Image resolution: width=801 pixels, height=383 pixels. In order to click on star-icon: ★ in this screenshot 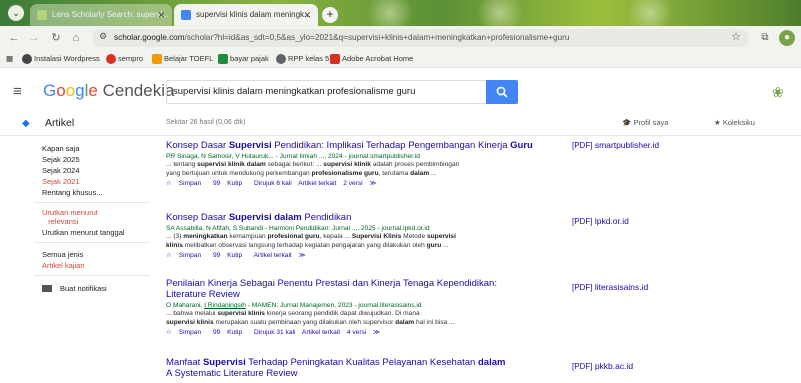, I will do `click(717, 122)`.